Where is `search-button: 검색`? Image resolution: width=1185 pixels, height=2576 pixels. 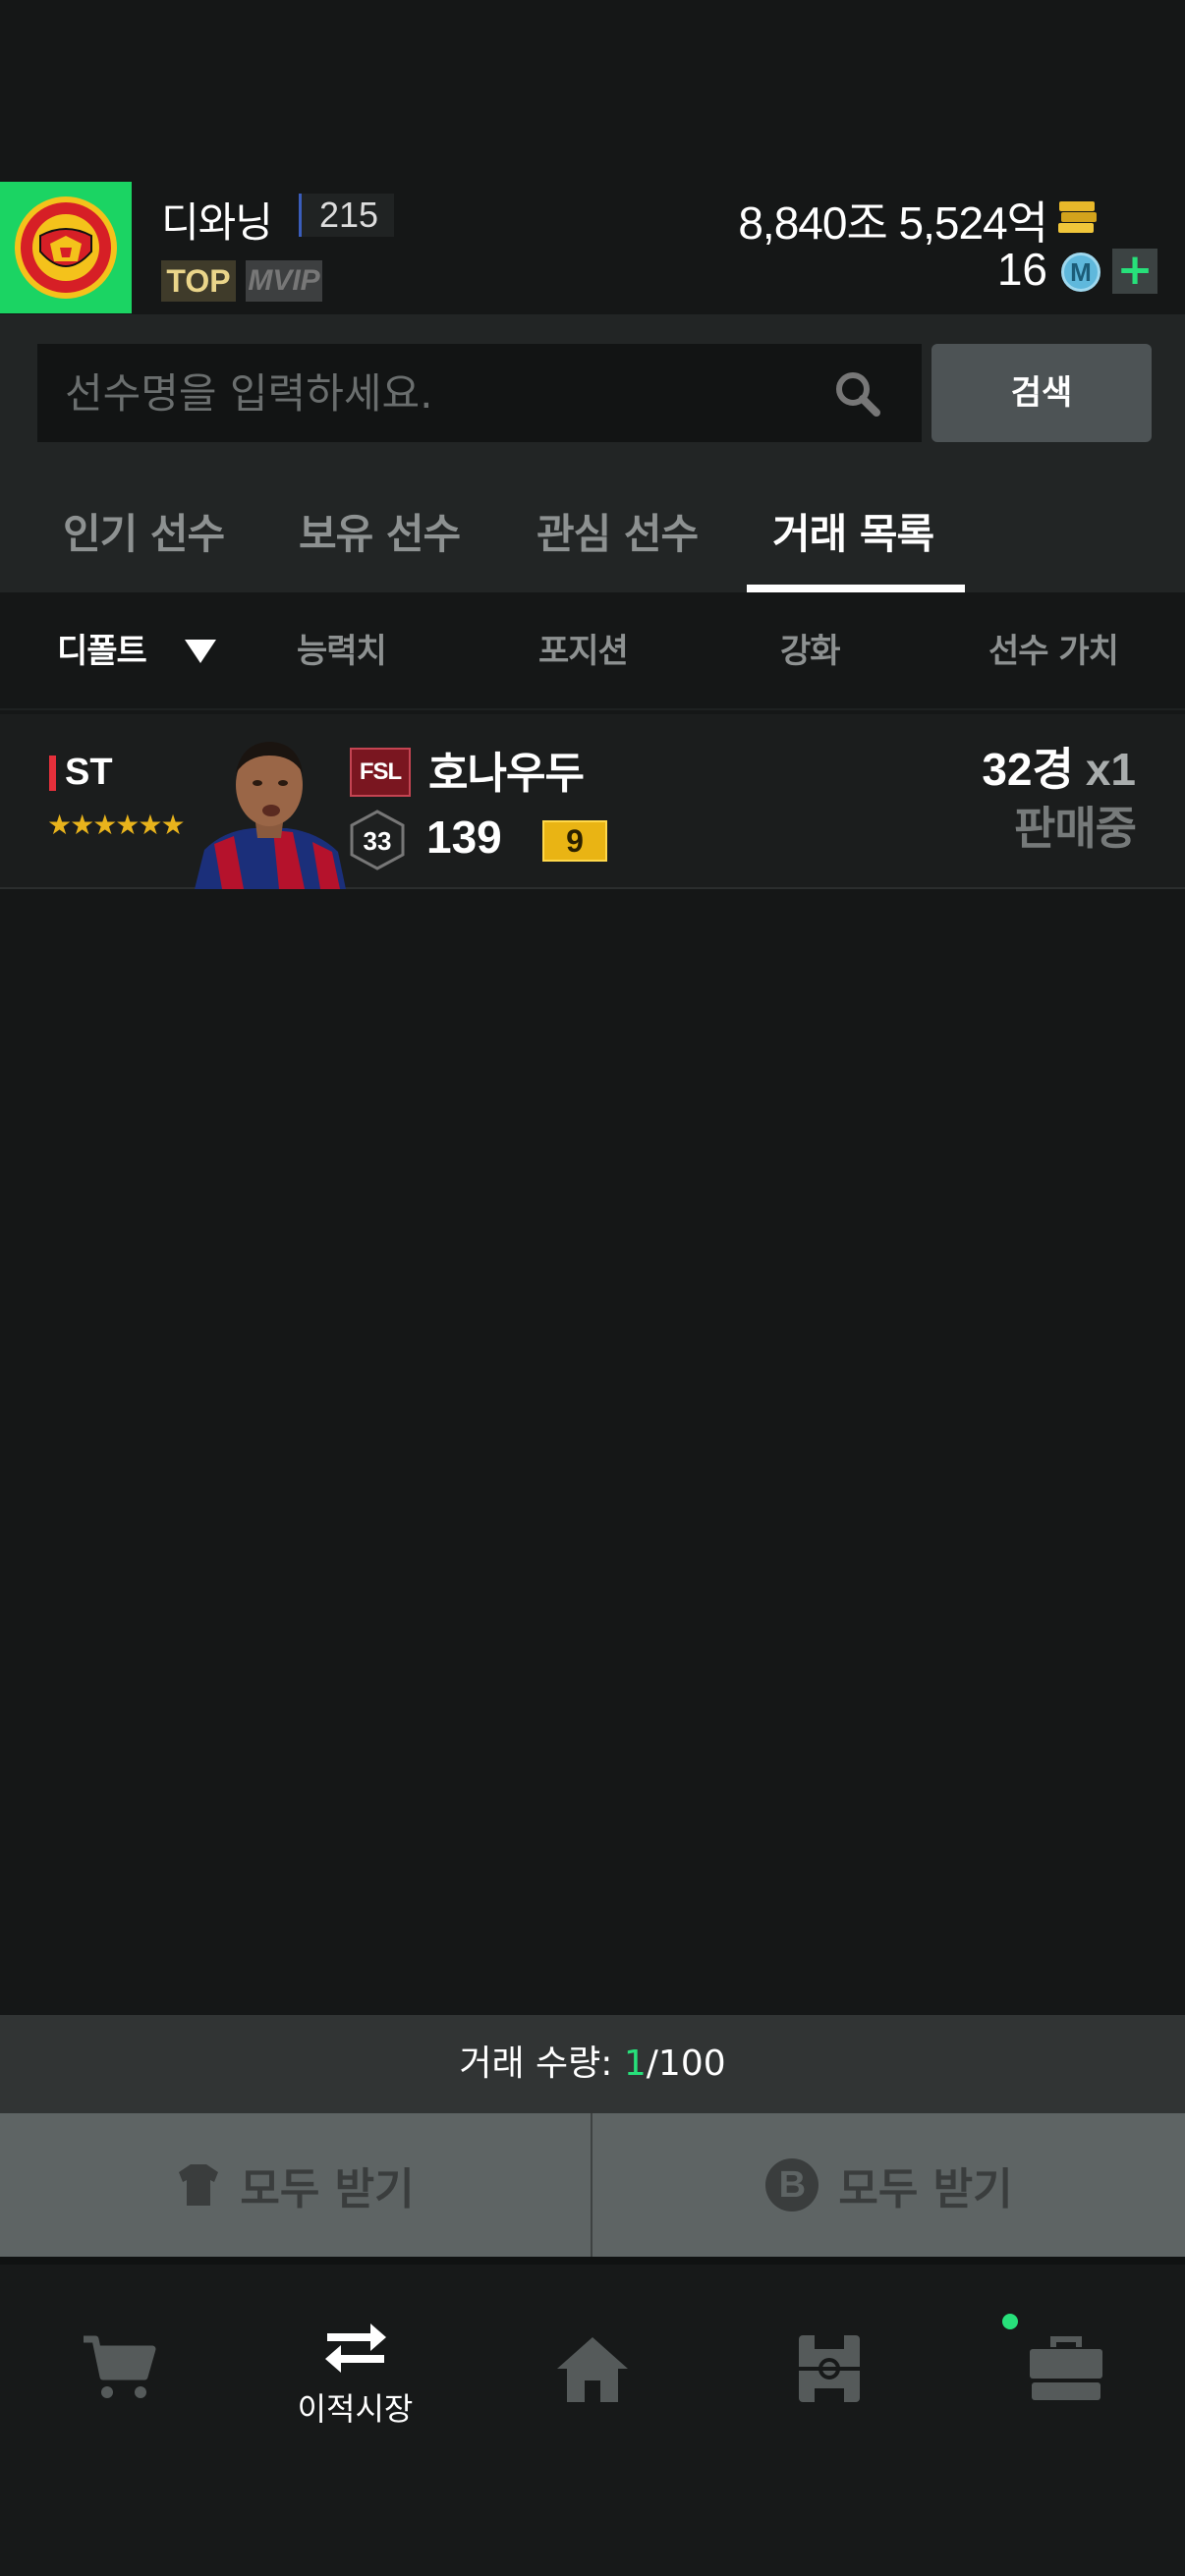 search-button: 검색 is located at coordinates (1041, 393).